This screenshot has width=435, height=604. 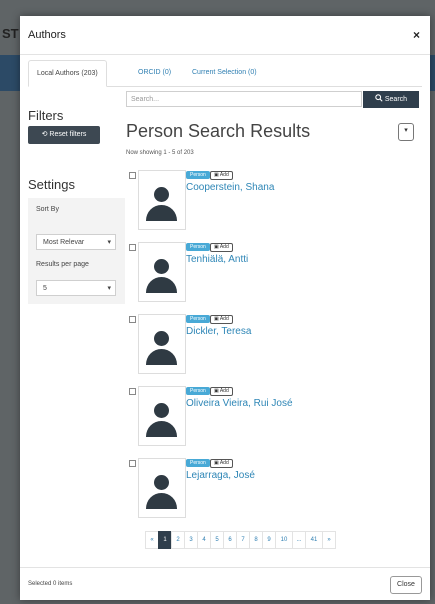 I want to click on page-9: 9, so click(x=269, y=540).